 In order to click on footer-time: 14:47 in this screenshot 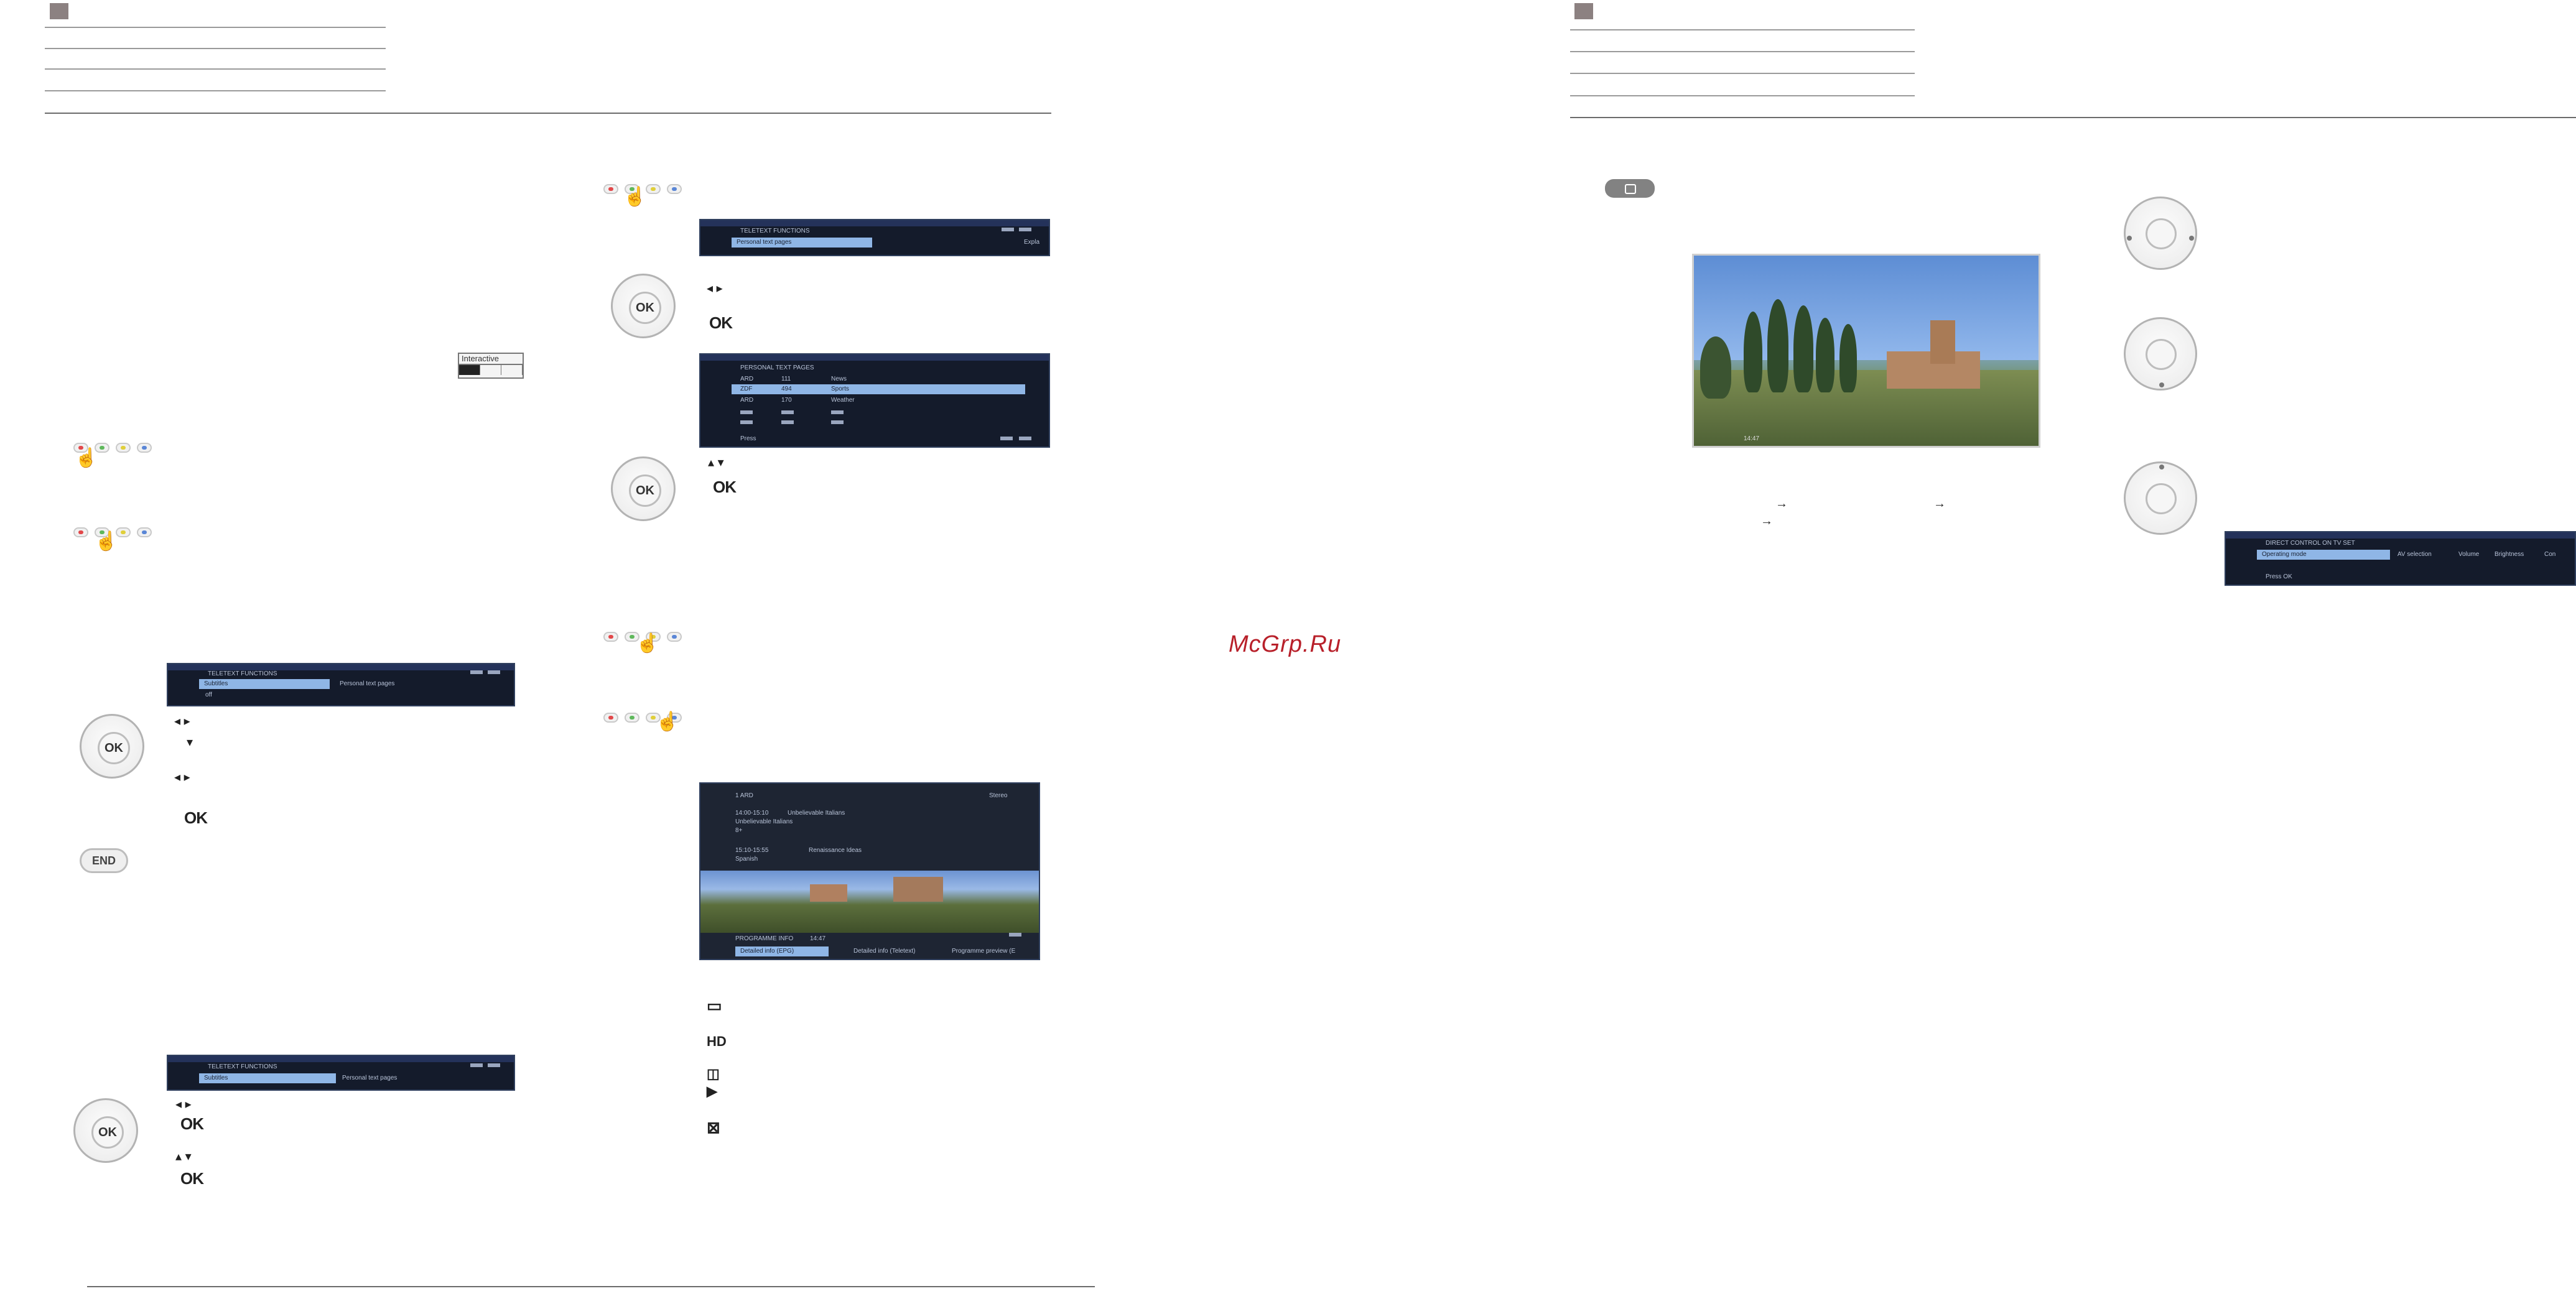, I will do `click(818, 939)`.